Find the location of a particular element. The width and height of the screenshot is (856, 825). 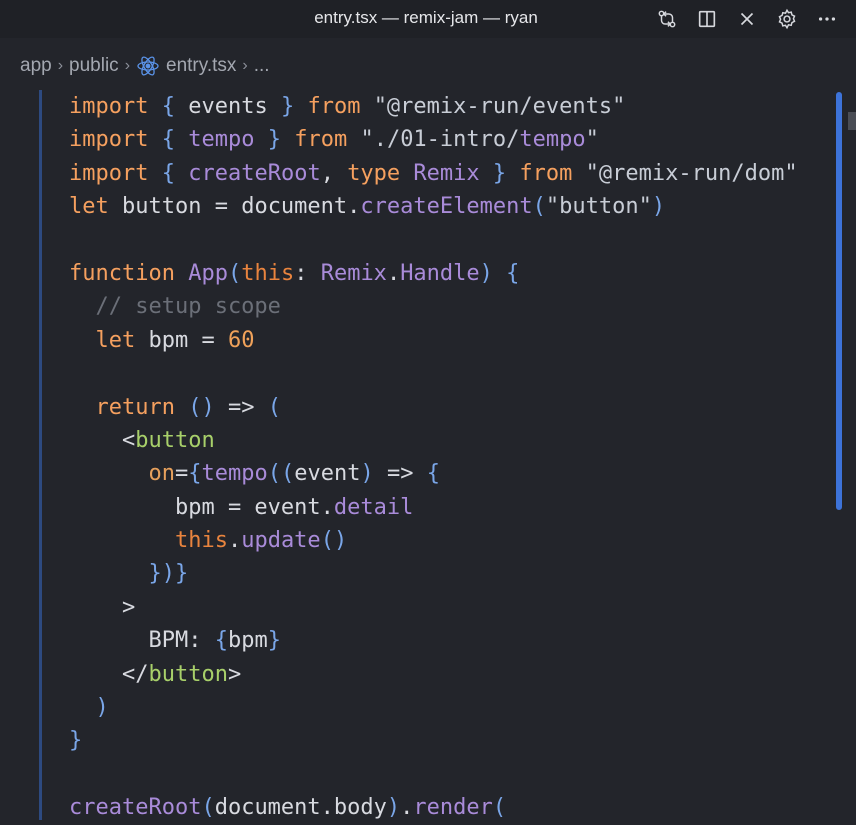

code-line: > is located at coordinates (433, 607).